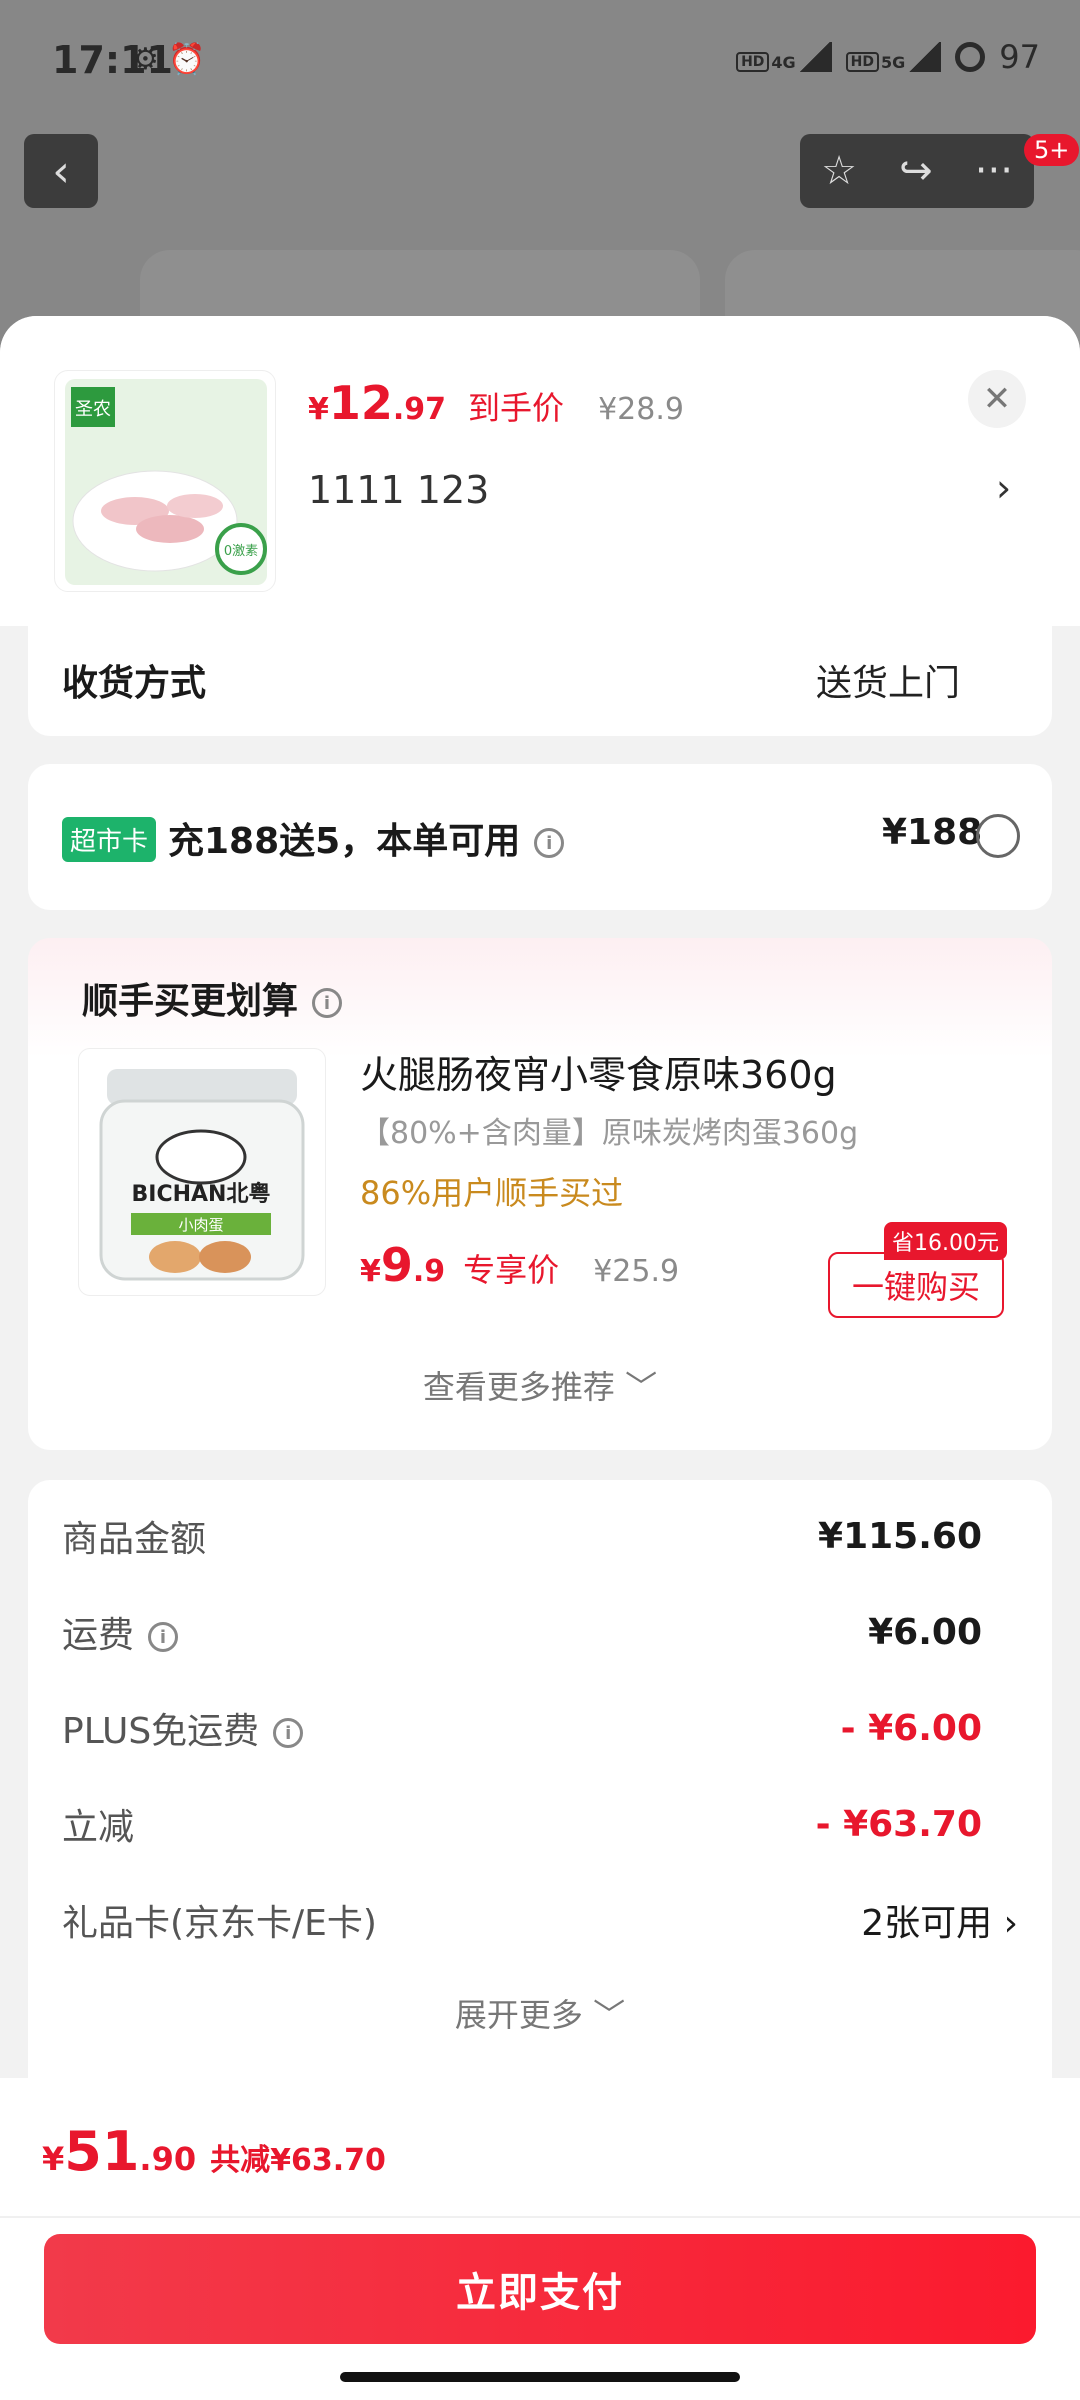 Image resolution: width=1080 pixels, height=2400 pixels. I want to click on divider, so click(540, 2217).